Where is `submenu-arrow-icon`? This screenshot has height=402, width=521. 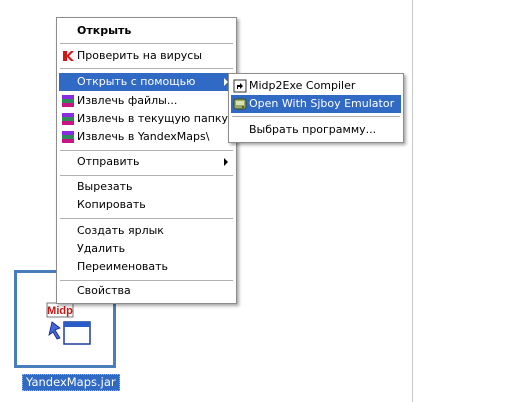
submenu-arrow-icon is located at coordinates (226, 162).